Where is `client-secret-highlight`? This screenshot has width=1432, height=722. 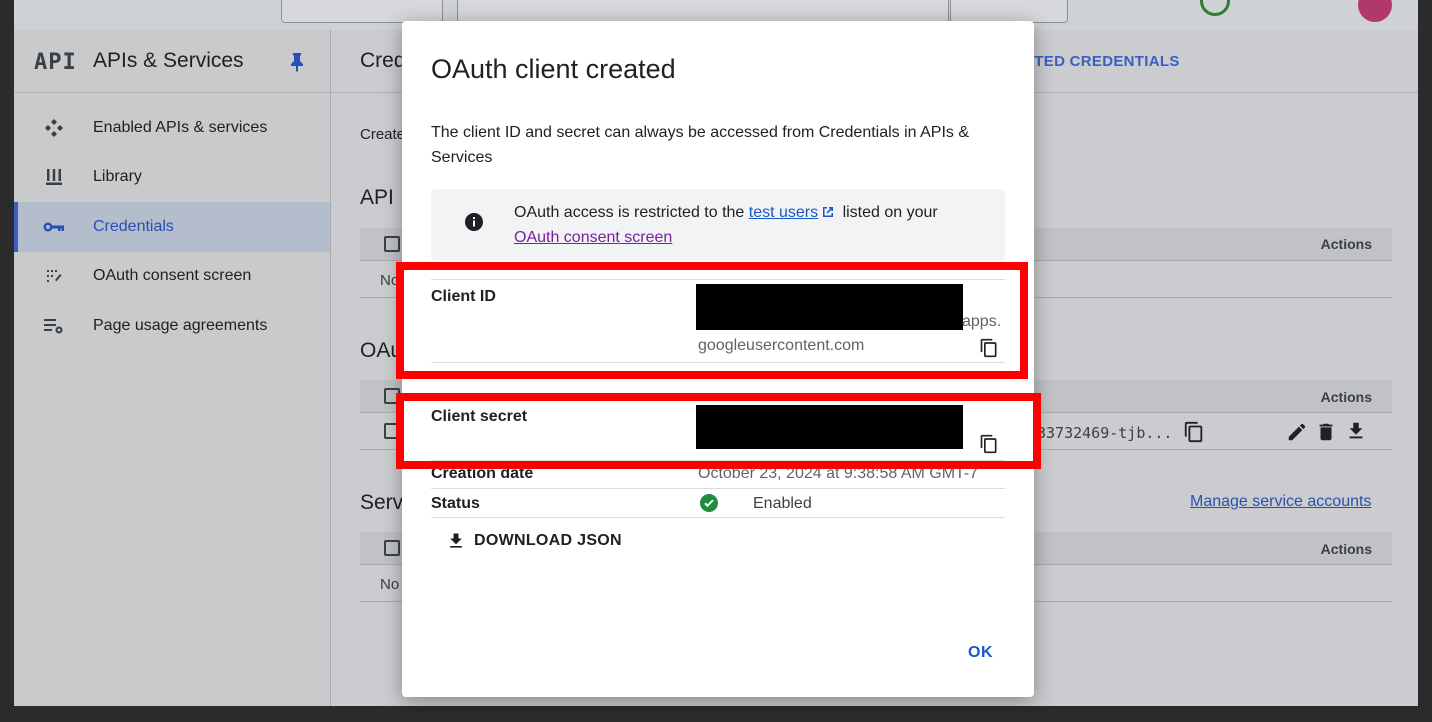
client-secret-highlight is located at coordinates (718, 431).